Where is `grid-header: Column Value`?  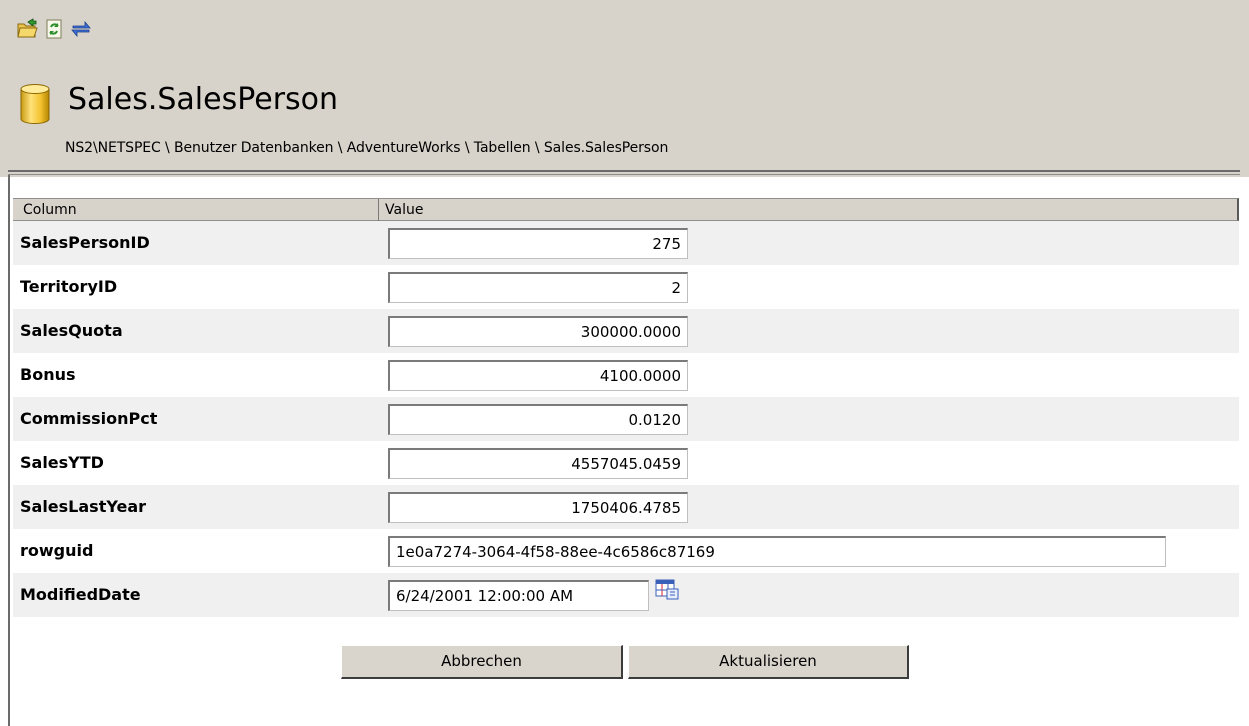 grid-header: Column Value is located at coordinates (626, 209).